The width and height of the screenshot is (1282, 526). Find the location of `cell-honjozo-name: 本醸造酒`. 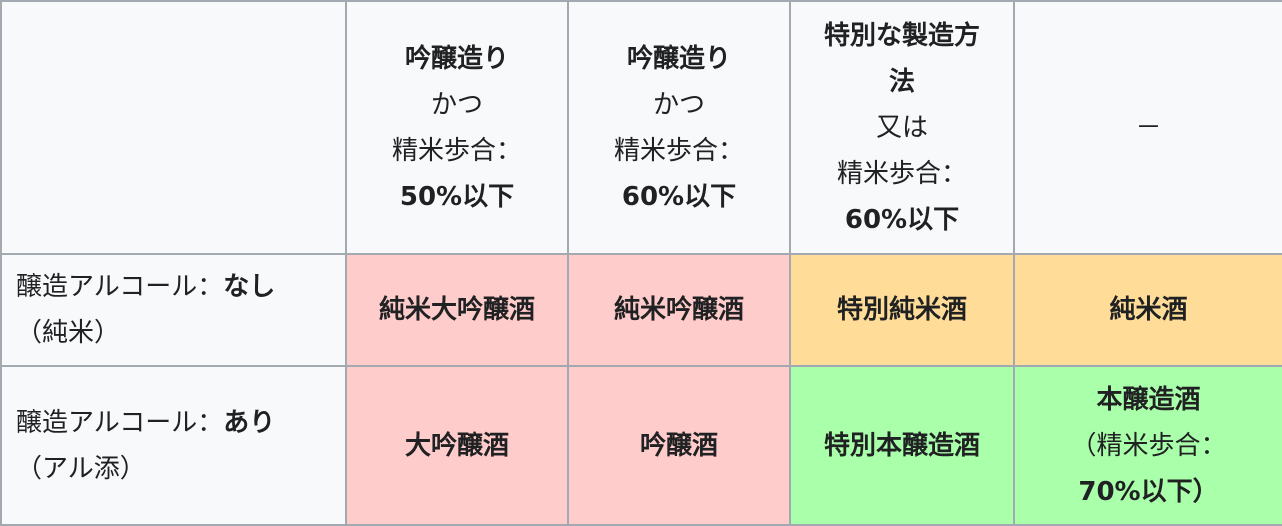

cell-honjozo-name: 本醸造酒 is located at coordinates (1148, 399).